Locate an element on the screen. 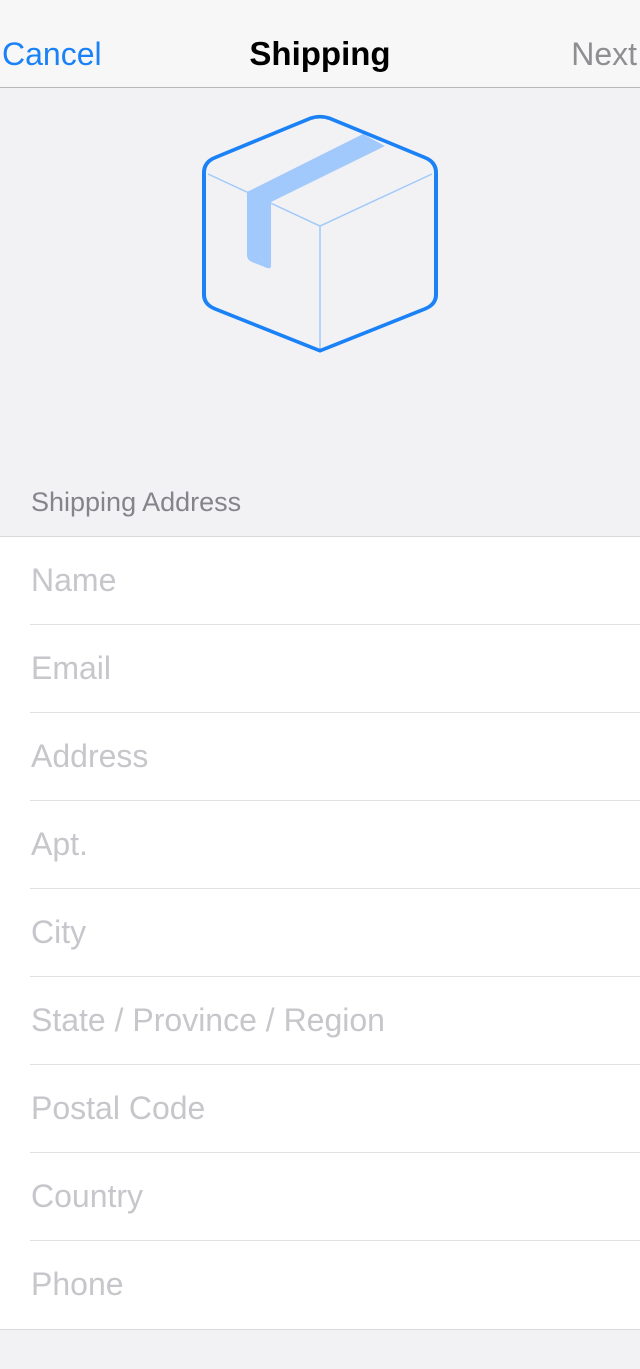 This screenshot has height=1369, width=640. email-field is located at coordinates (330, 668).